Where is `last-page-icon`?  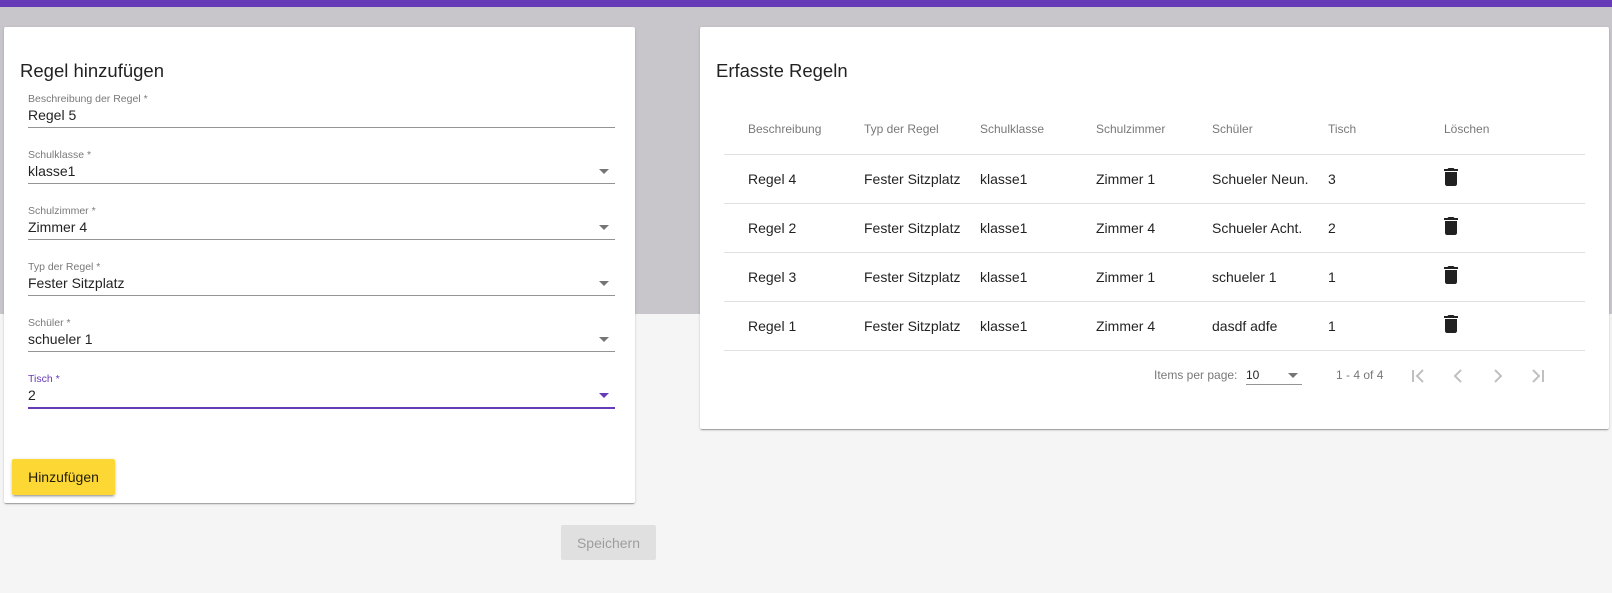 last-page-icon is located at coordinates (1538, 377).